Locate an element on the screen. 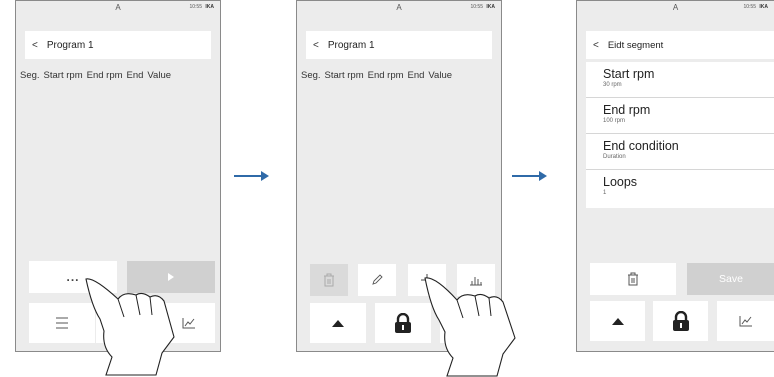 Image resolution: width=774 pixels, height=377 pixels. field-loops: Loops 1 is located at coordinates (680, 188).